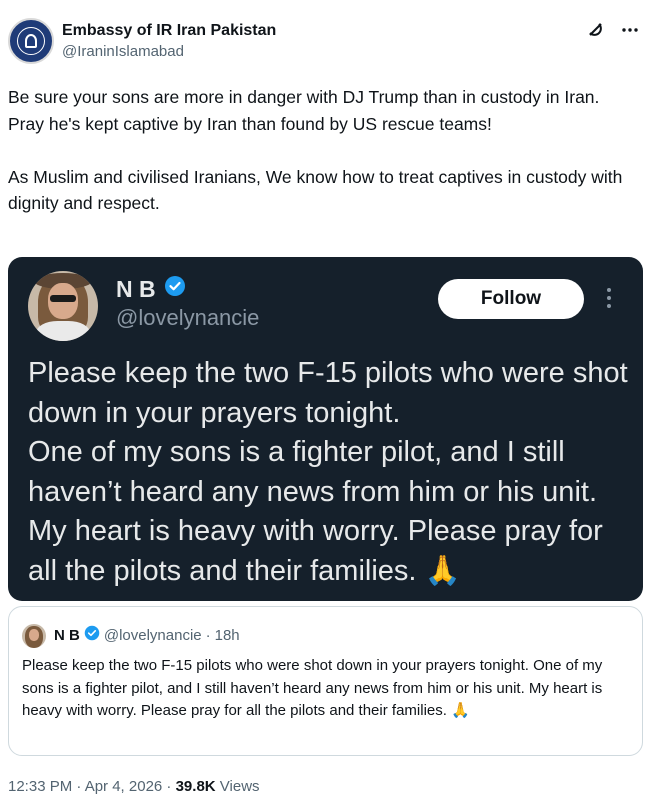 Image resolution: width=648 pixels, height=802 pixels. Describe the element at coordinates (227, 636) in the screenshot. I see `quote-timestamp: 18h` at that location.